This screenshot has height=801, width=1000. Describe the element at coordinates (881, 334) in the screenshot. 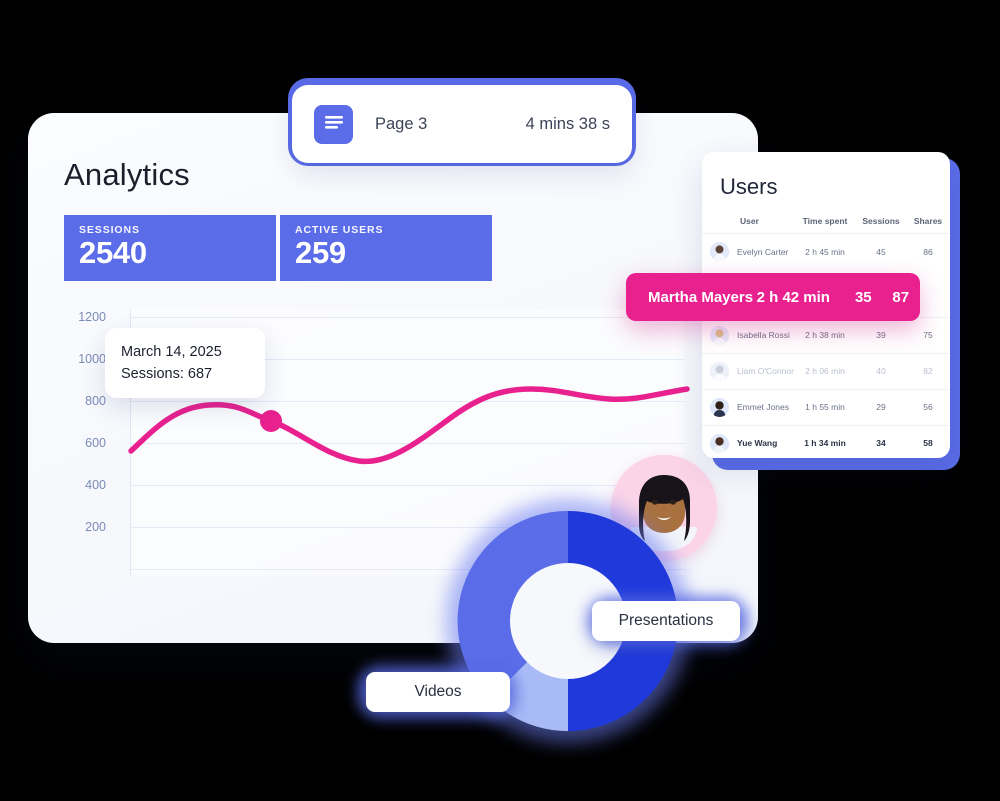

I see `user-sessions: 39` at that location.